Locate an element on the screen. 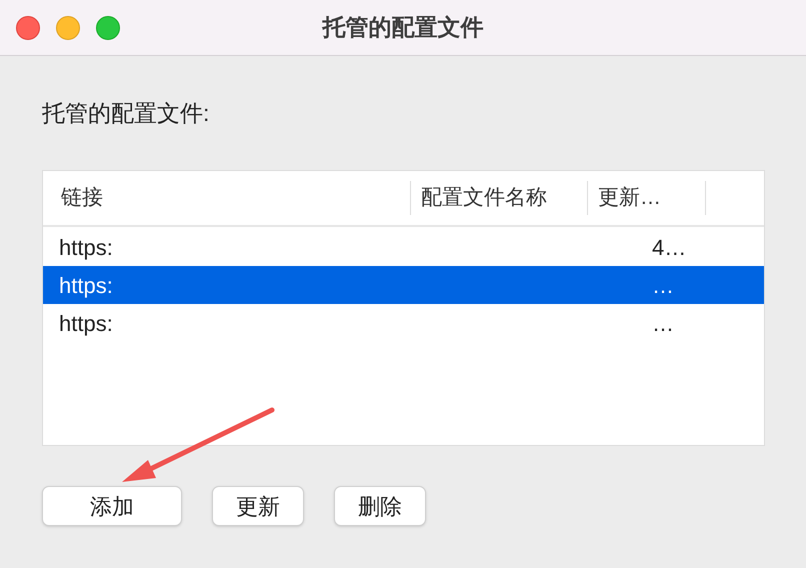 Image resolution: width=806 pixels, height=568 pixels. close-button is located at coordinates (28, 28).